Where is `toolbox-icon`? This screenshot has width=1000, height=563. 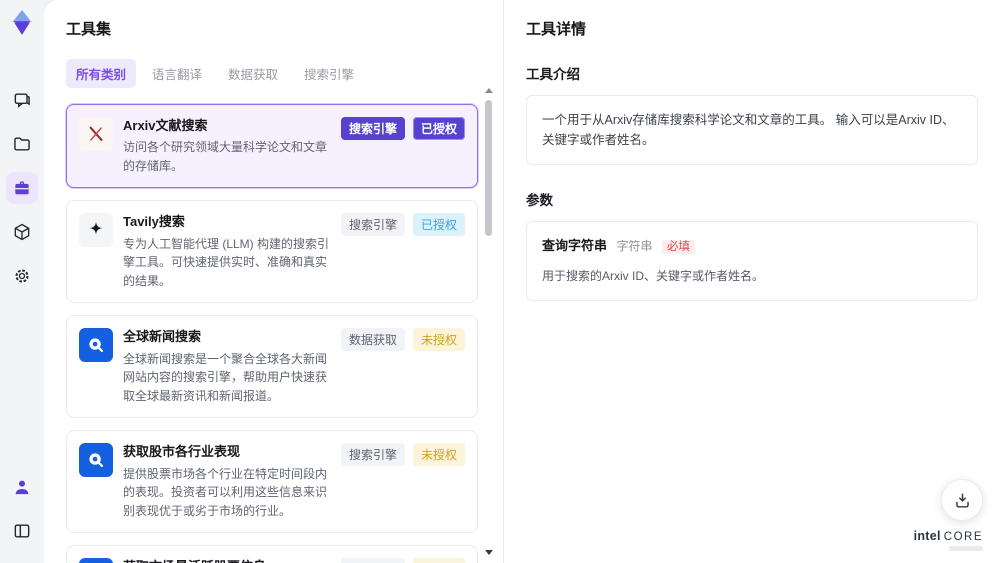 toolbox-icon is located at coordinates (22, 188).